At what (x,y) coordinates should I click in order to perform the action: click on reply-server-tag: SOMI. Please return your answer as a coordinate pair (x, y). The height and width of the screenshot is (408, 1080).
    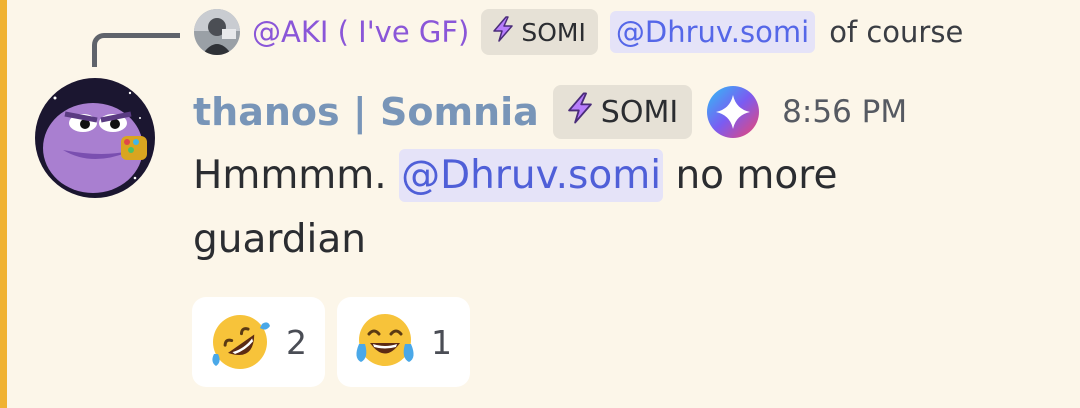
    Looking at the image, I should click on (539, 32).